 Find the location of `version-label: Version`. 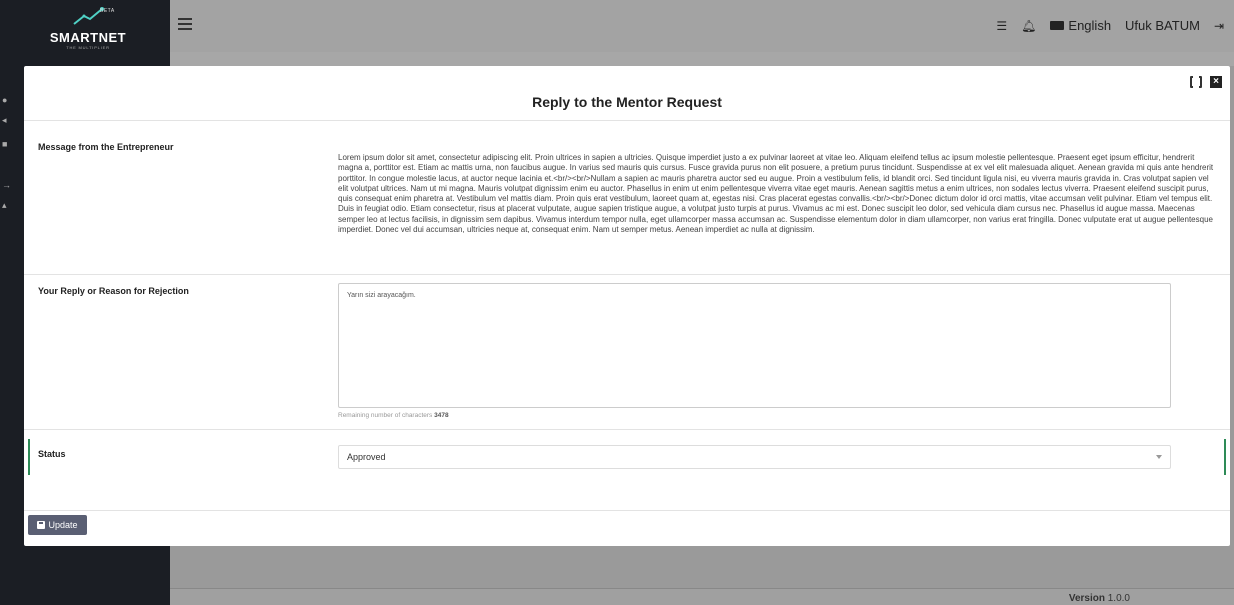

version-label: Version is located at coordinates (1086, 598).